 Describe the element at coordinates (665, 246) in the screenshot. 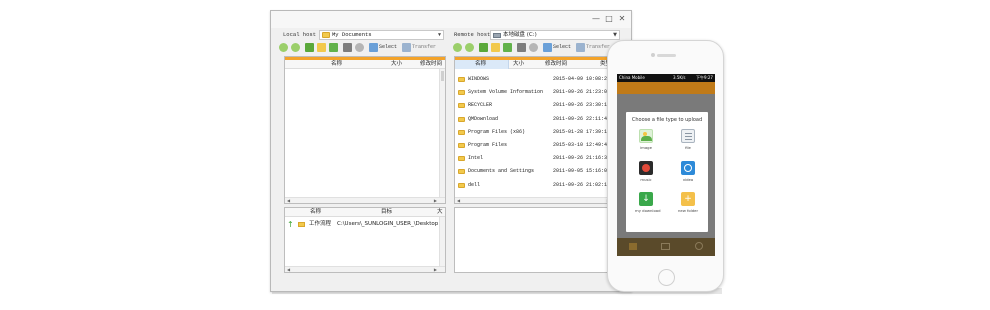

I see `computer-tab-icon` at that location.